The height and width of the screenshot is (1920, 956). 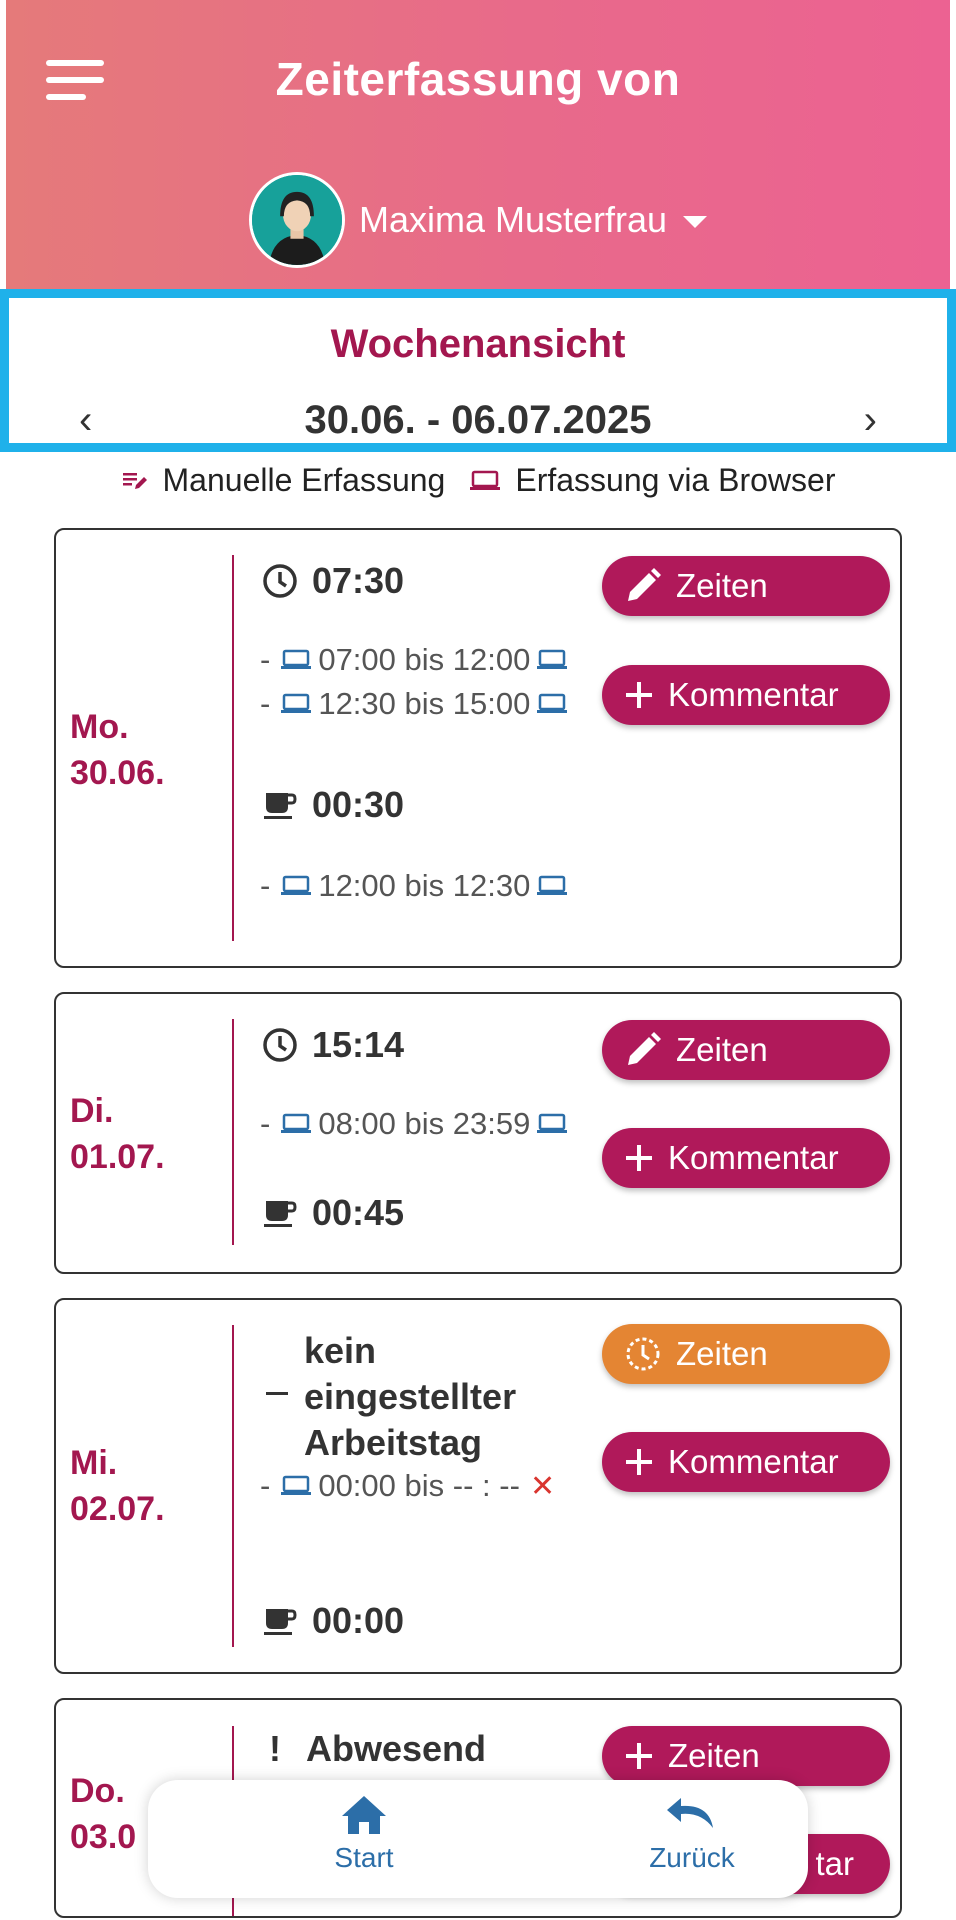 I want to click on close-icon: ✕, so click(x=542, y=1486).